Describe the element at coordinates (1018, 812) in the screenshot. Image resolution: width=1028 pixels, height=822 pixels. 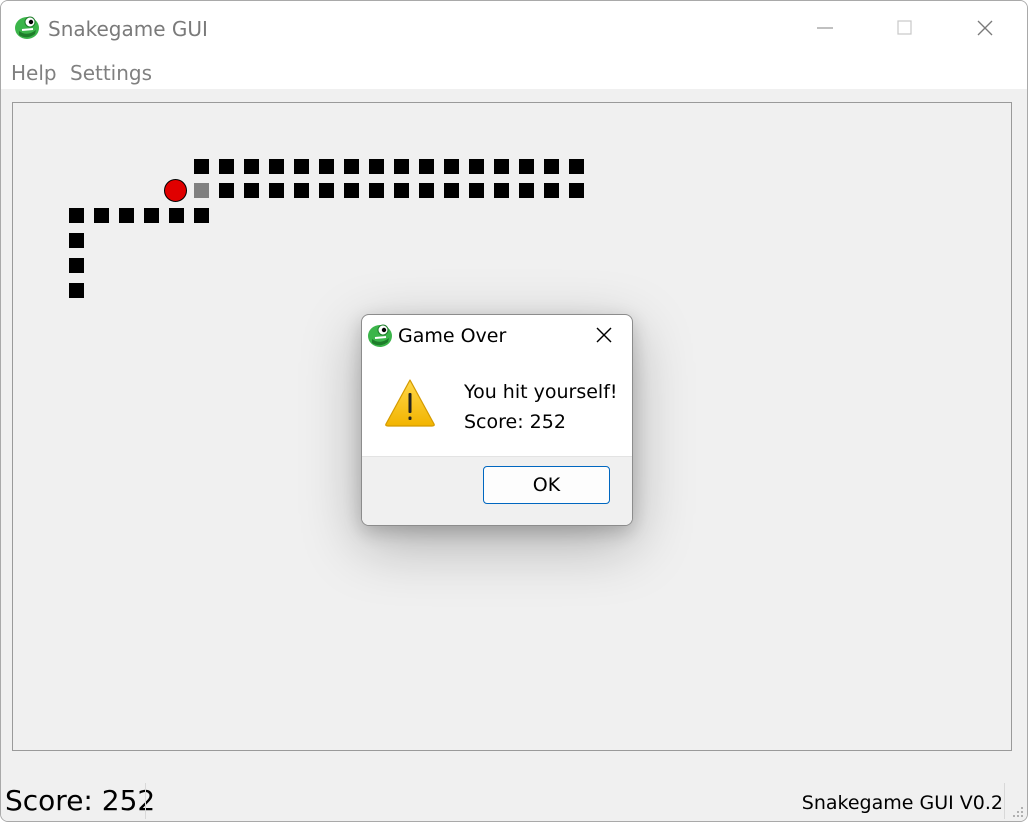
I see `resize-grip-icon` at that location.